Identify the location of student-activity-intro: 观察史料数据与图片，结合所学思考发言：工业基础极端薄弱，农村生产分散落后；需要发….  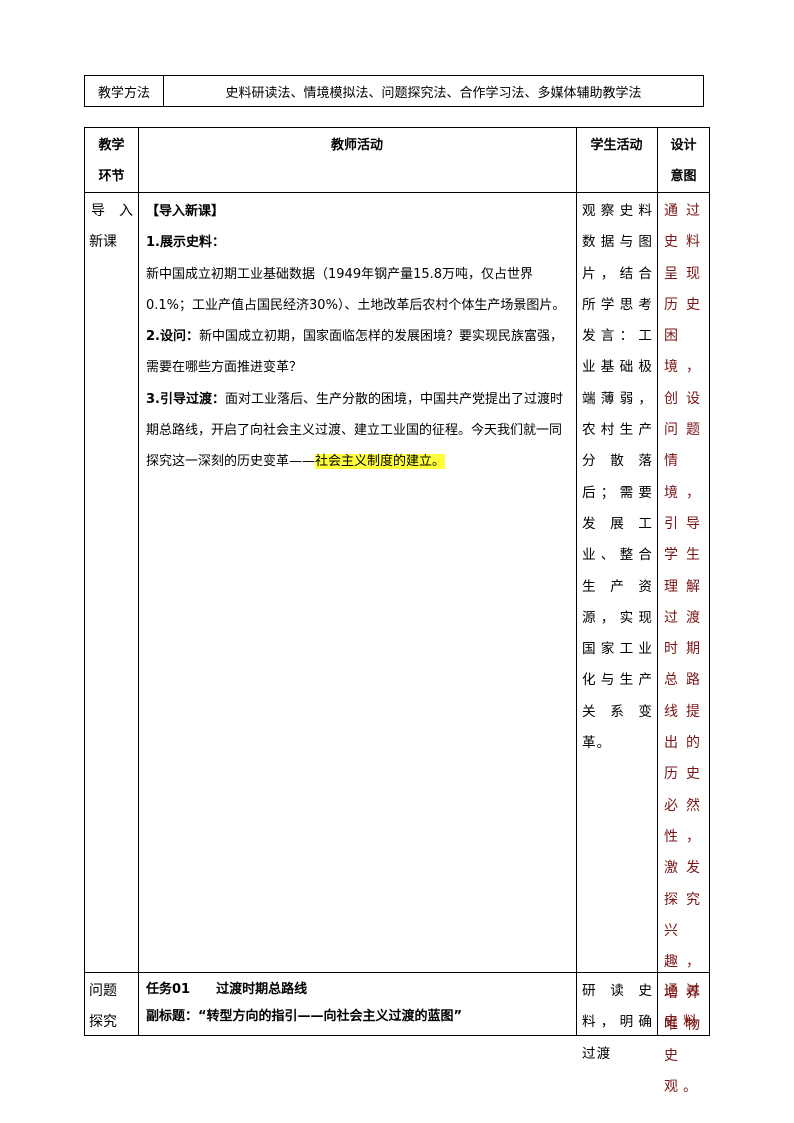
(617, 477).